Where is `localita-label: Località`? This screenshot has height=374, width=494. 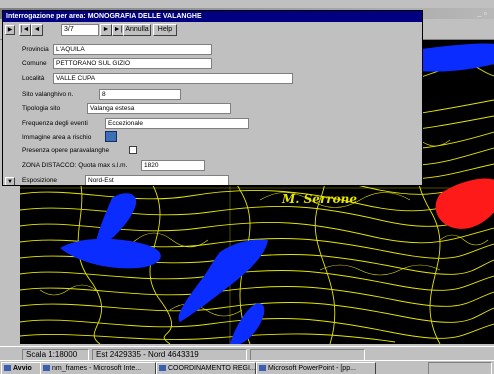 localita-label: Località is located at coordinates (33, 78).